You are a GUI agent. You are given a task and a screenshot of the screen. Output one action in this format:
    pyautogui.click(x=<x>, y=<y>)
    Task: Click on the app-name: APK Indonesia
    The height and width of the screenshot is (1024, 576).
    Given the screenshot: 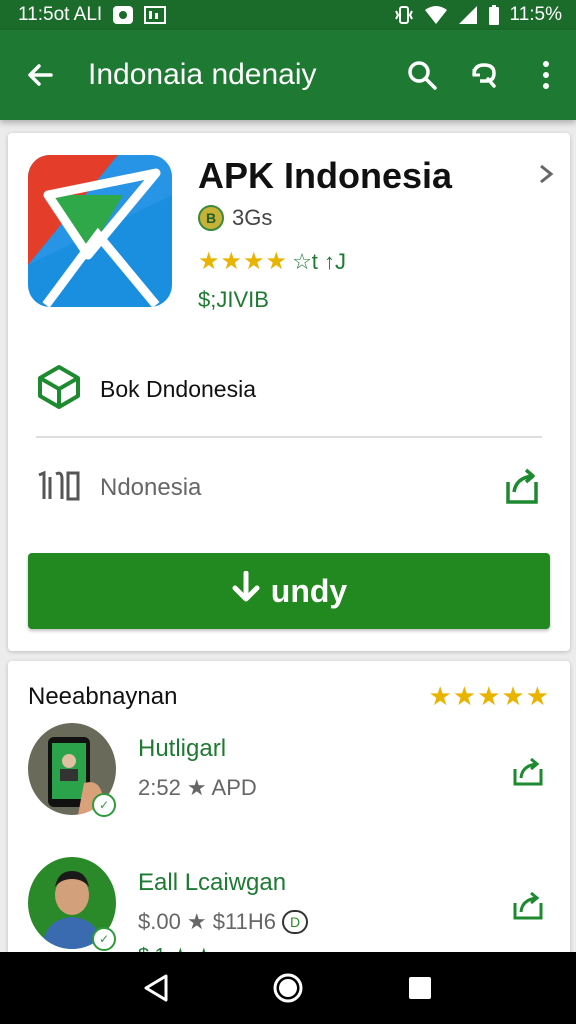 What is the action you would take?
    pyautogui.click(x=325, y=175)
    